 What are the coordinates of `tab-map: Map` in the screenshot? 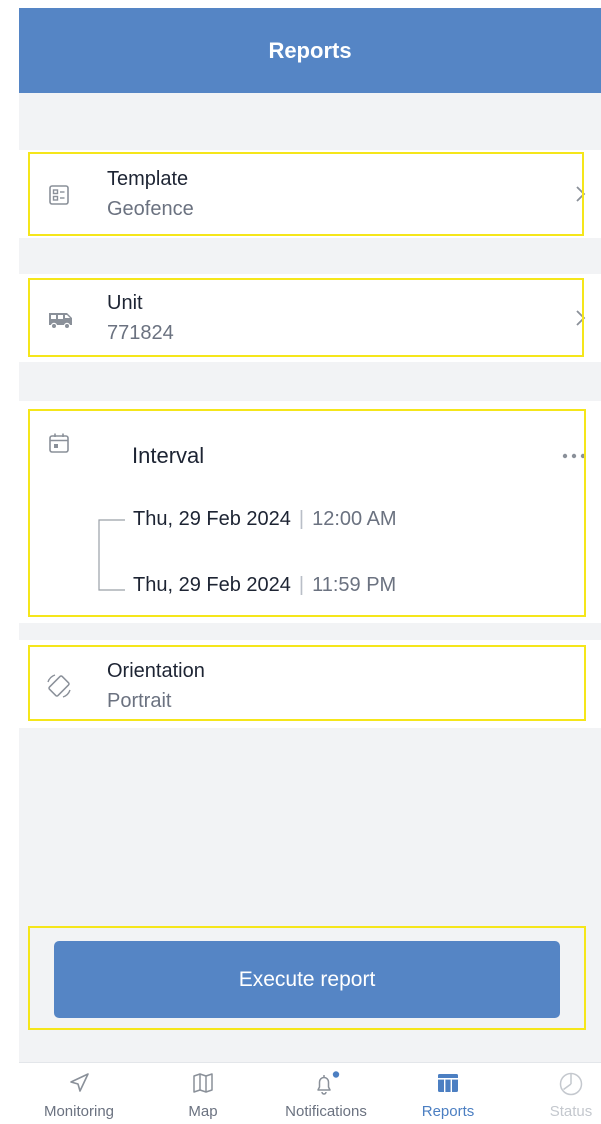 It's located at (203, 1093).